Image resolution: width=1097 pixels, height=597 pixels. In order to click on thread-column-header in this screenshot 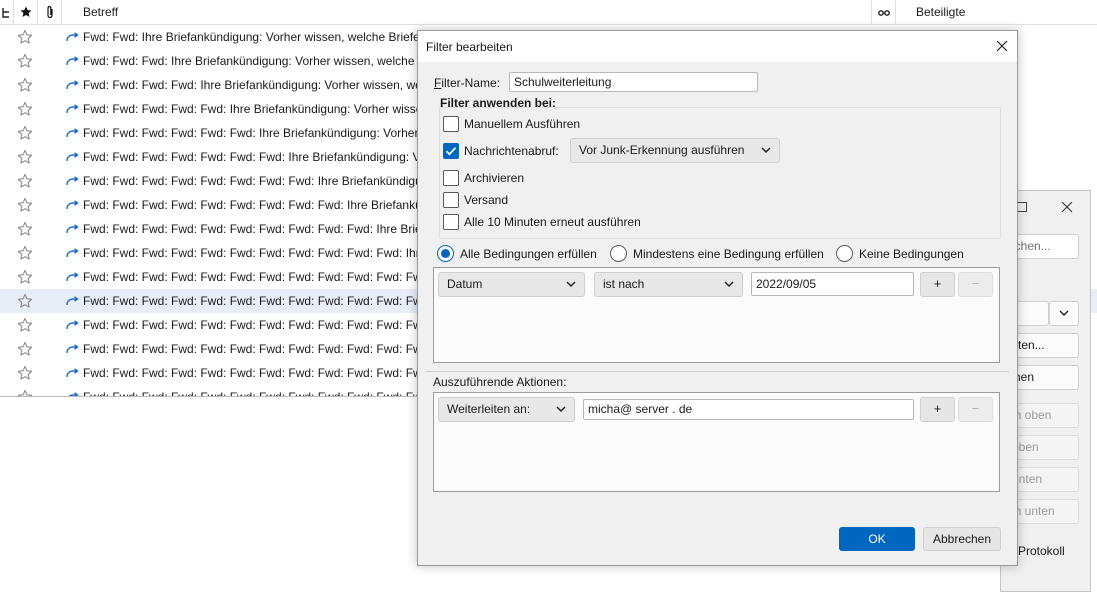, I will do `click(7, 12)`.